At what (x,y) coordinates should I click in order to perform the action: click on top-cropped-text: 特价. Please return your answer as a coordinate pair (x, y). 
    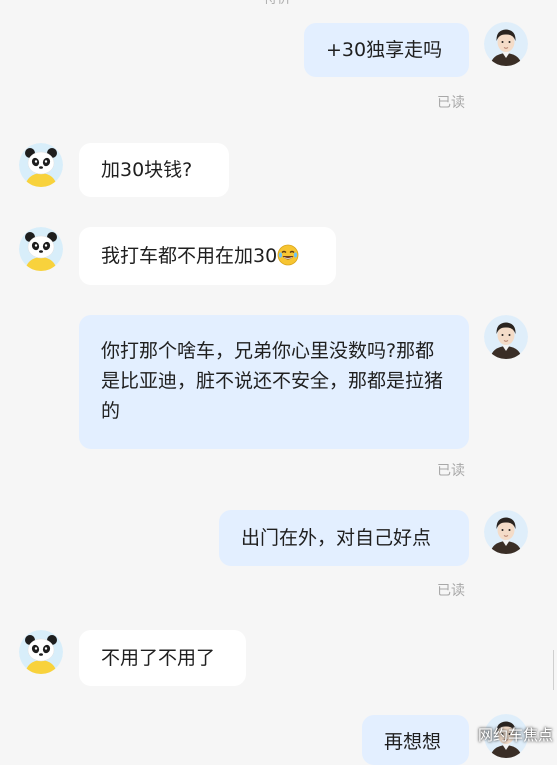
    Looking at the image, I should click on (277, 3).